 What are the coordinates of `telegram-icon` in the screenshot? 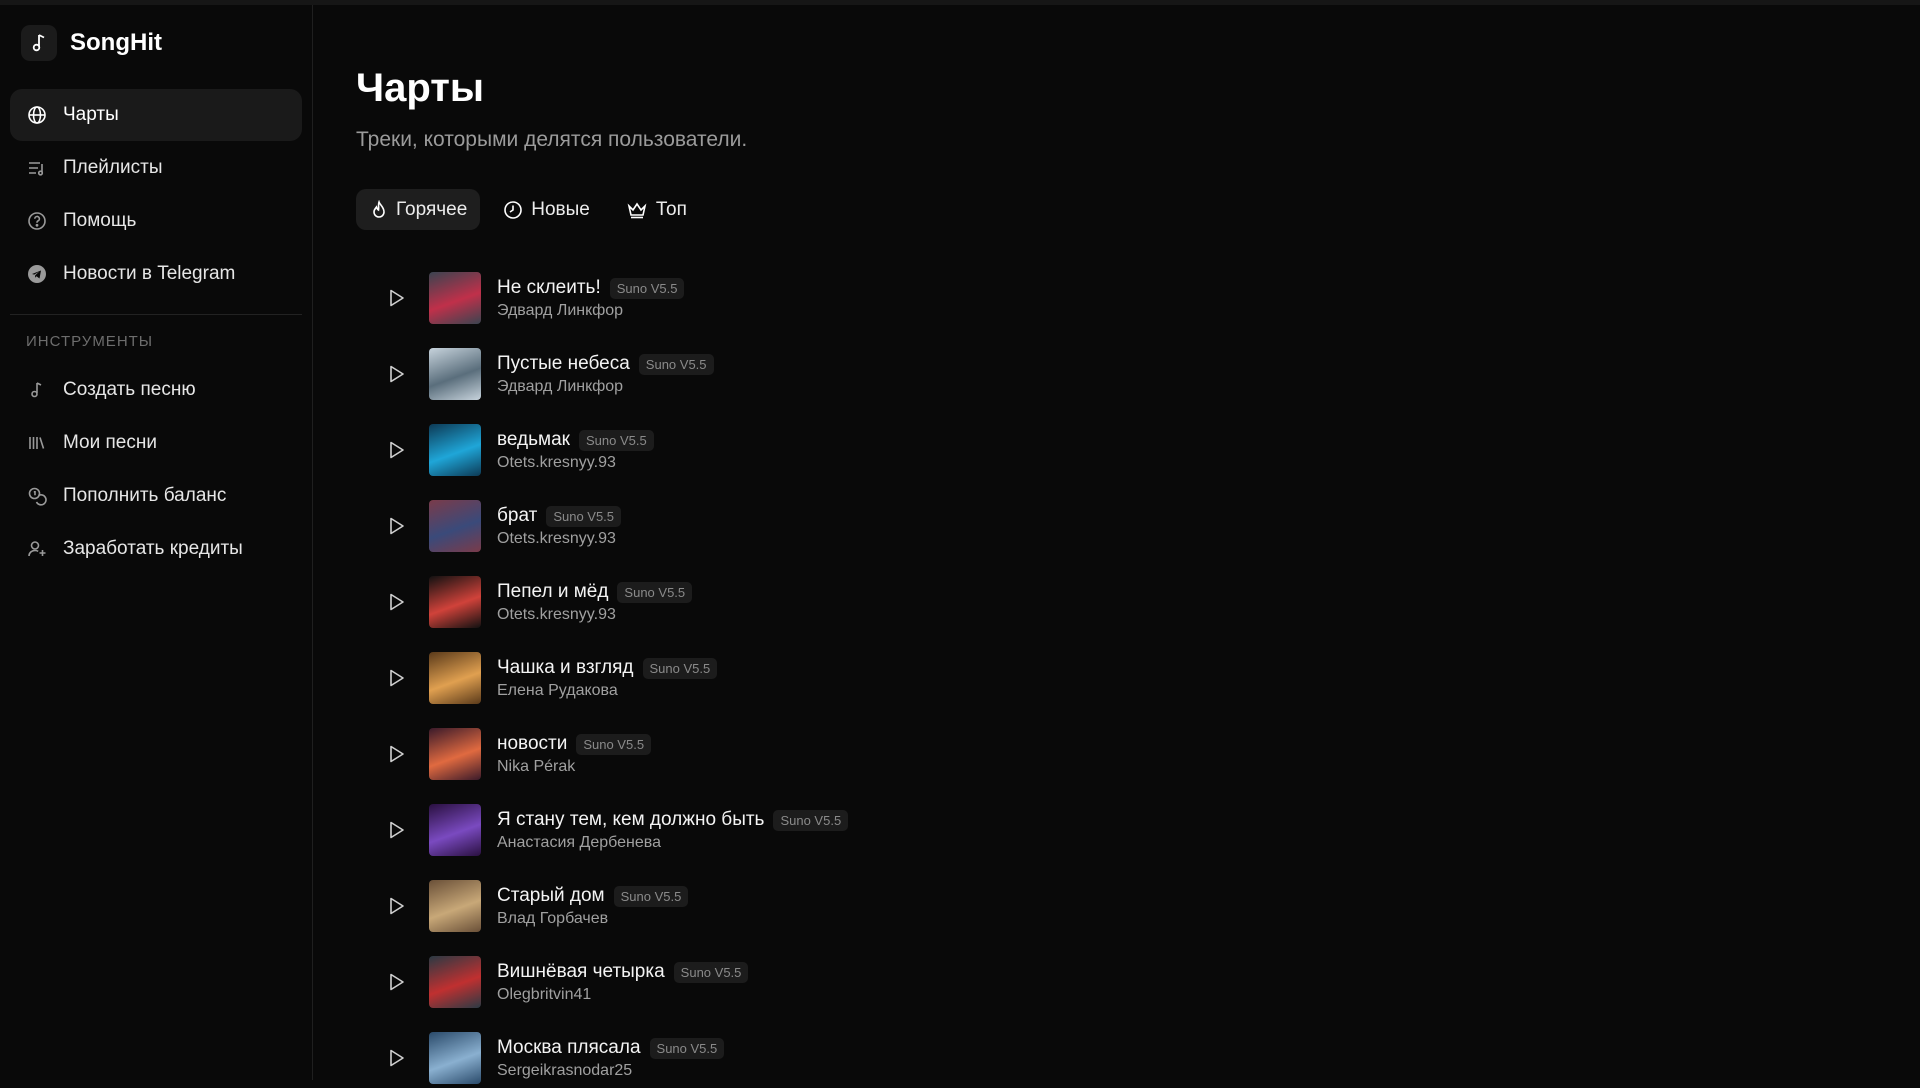 It's located at (37, 274).